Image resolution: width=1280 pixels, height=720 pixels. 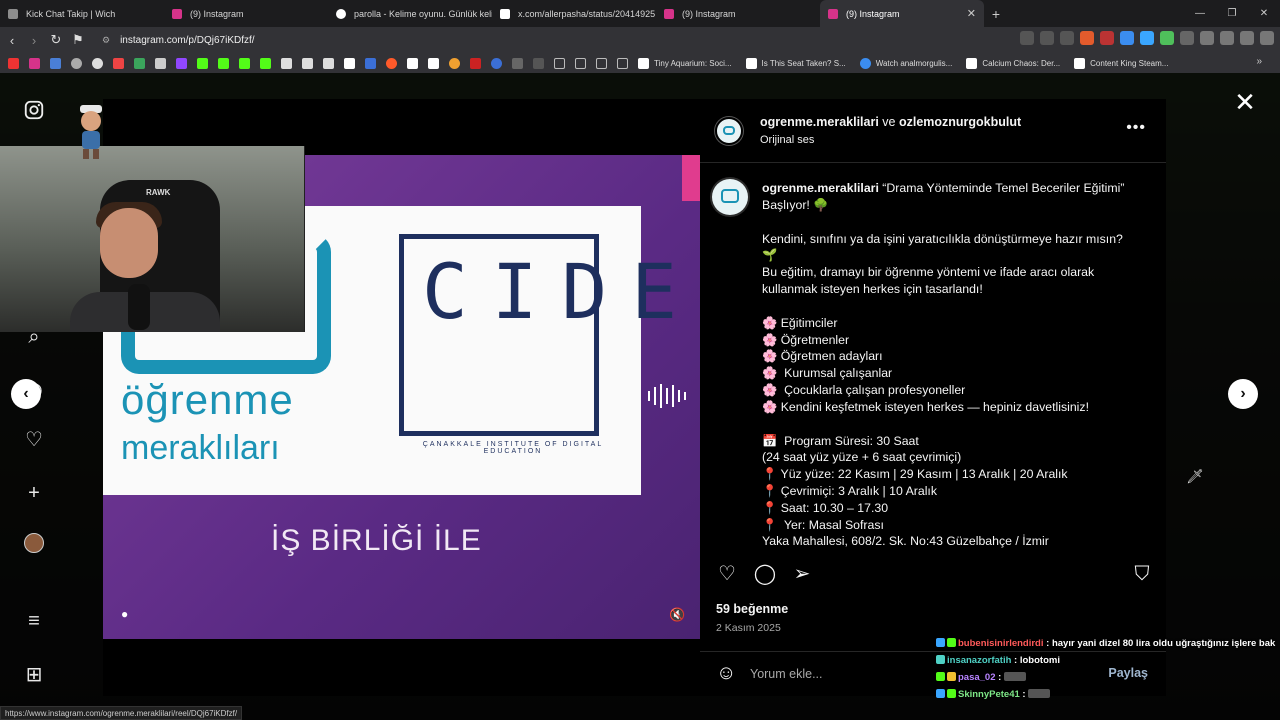 What do you see at coordinates (1087, 38) in the screenshot?
I see `brave-shield-icon` at bounding box center [1087, 38].